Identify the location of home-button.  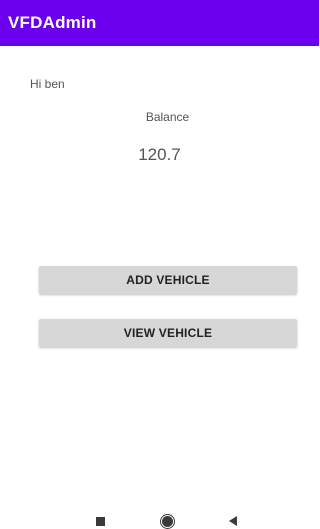
(167, 521).